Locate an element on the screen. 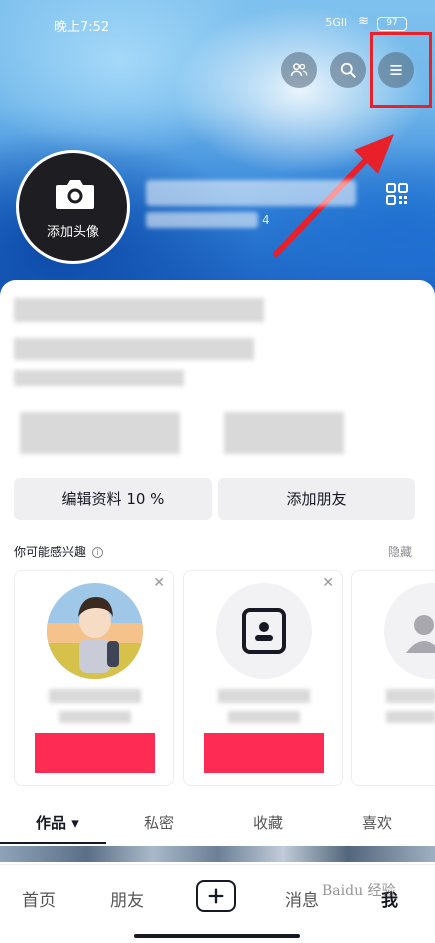 The image size is (435, 943). nav-home: 首页 is located at coordinates (39, 898).